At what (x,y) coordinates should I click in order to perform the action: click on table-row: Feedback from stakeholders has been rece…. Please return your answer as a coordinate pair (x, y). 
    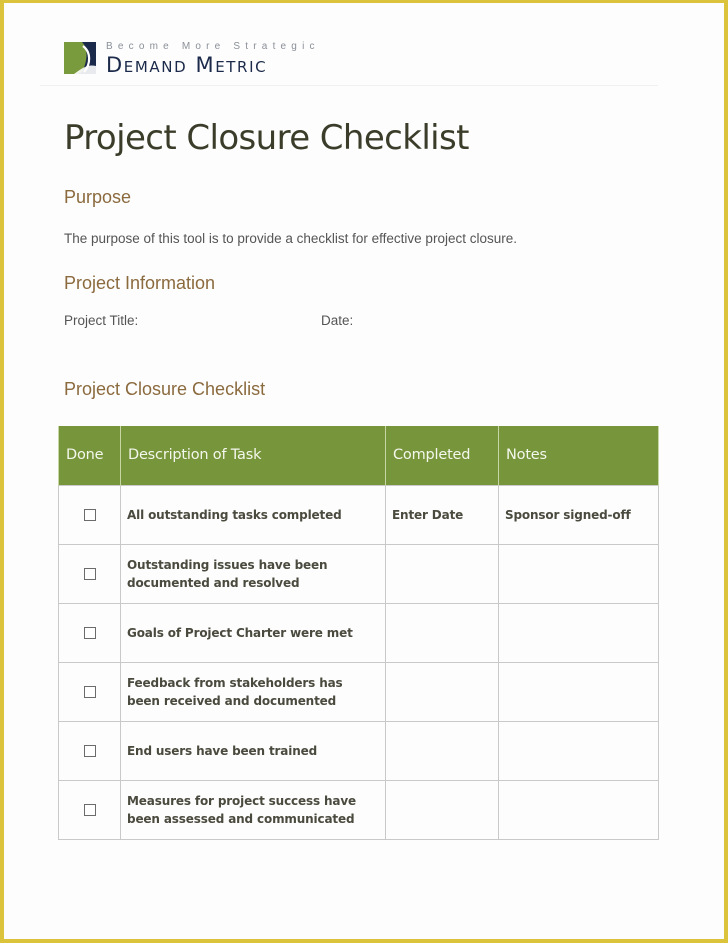
    Looking at the image, I should click on (358, 691).